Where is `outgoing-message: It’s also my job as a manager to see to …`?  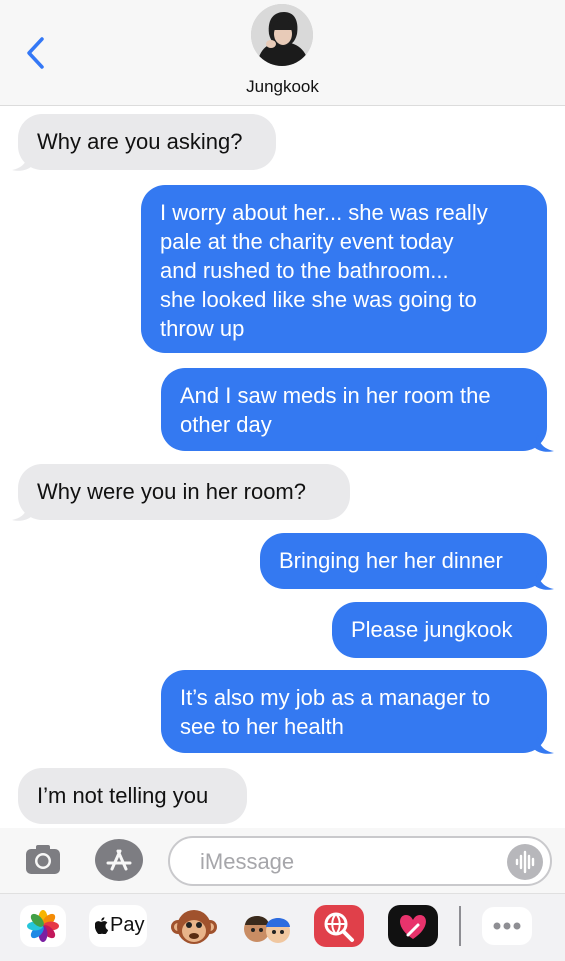 outgoing-message: It’s also my job as a manager to see to … is located at coordinates (354, 711).